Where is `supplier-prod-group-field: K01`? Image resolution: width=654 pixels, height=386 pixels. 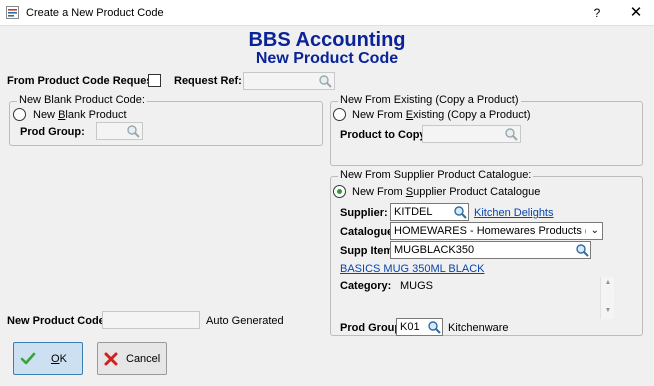 supplier-prod-group-field: K01 is located at coordinates (419, 327).